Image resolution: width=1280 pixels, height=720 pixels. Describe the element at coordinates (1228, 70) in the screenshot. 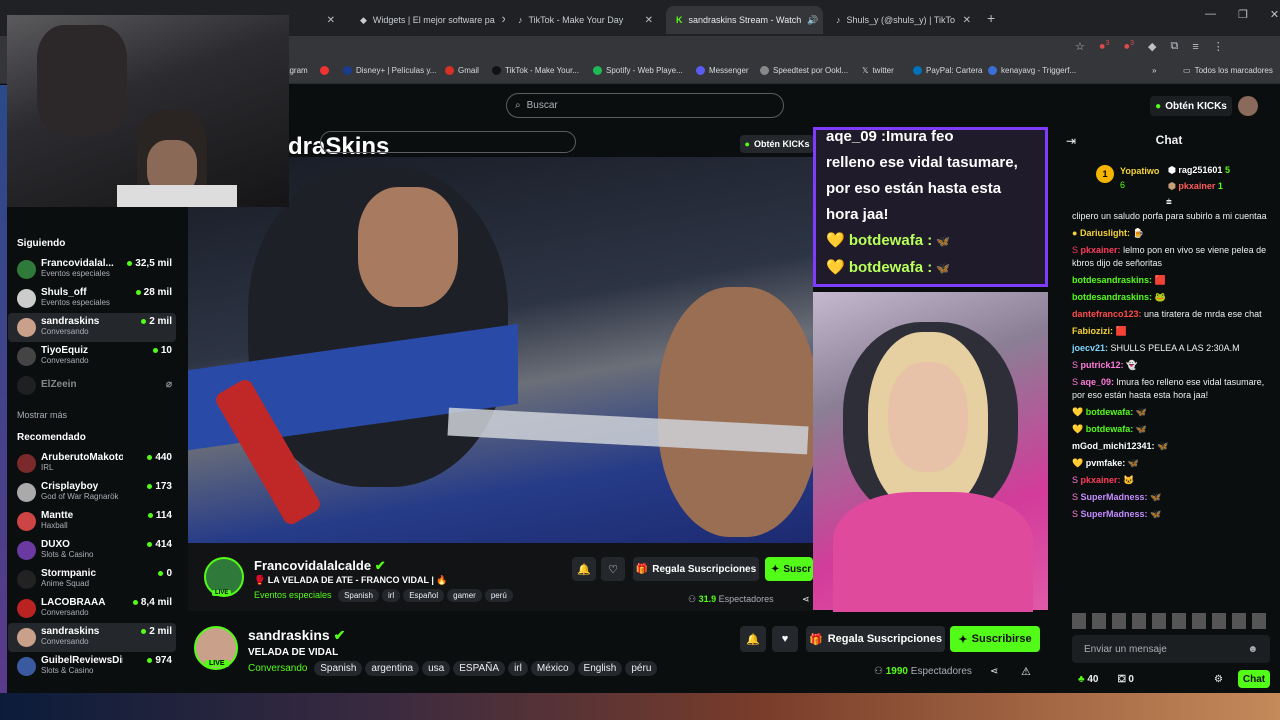

I see `all-bookmarks: ▭ Todos los marcadores` at that location.